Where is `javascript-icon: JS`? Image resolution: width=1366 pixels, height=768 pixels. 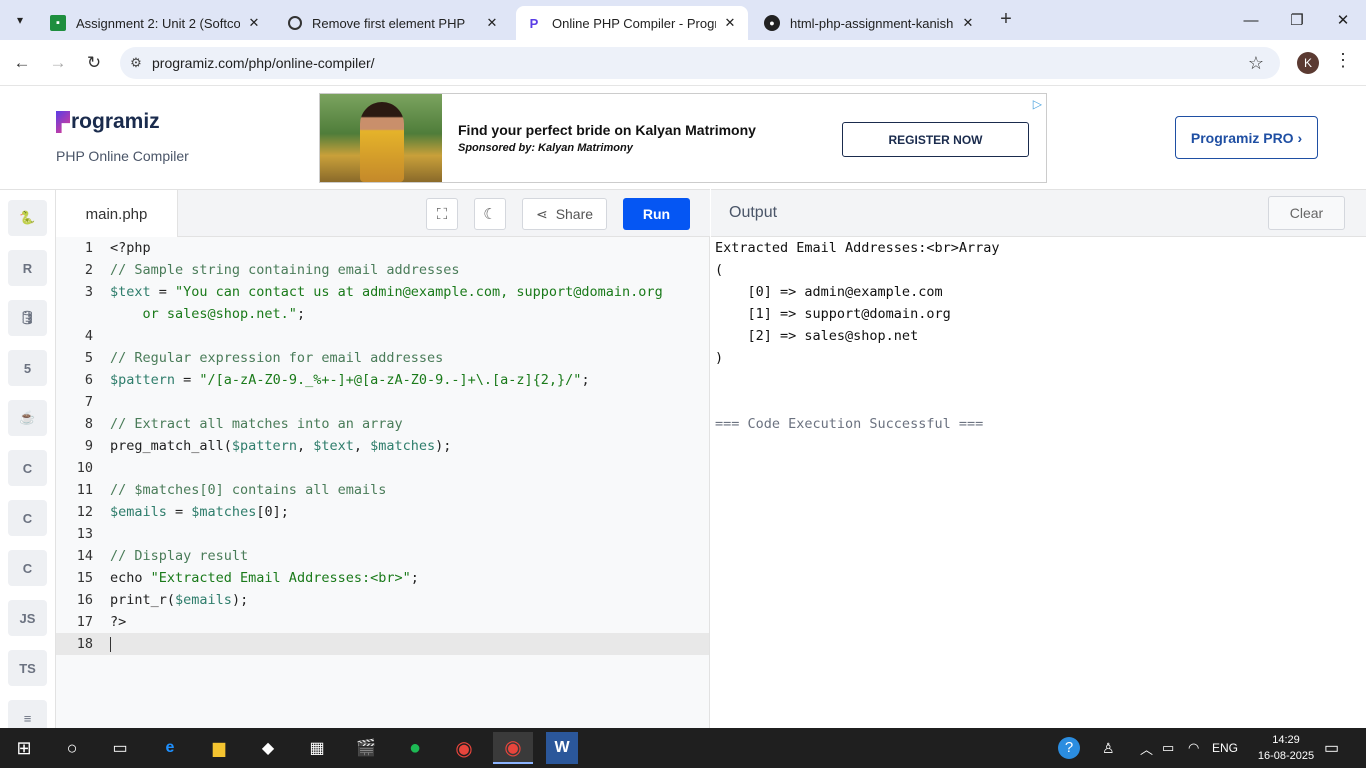 javascript-icon: JS is located at coordinates (27, 618).